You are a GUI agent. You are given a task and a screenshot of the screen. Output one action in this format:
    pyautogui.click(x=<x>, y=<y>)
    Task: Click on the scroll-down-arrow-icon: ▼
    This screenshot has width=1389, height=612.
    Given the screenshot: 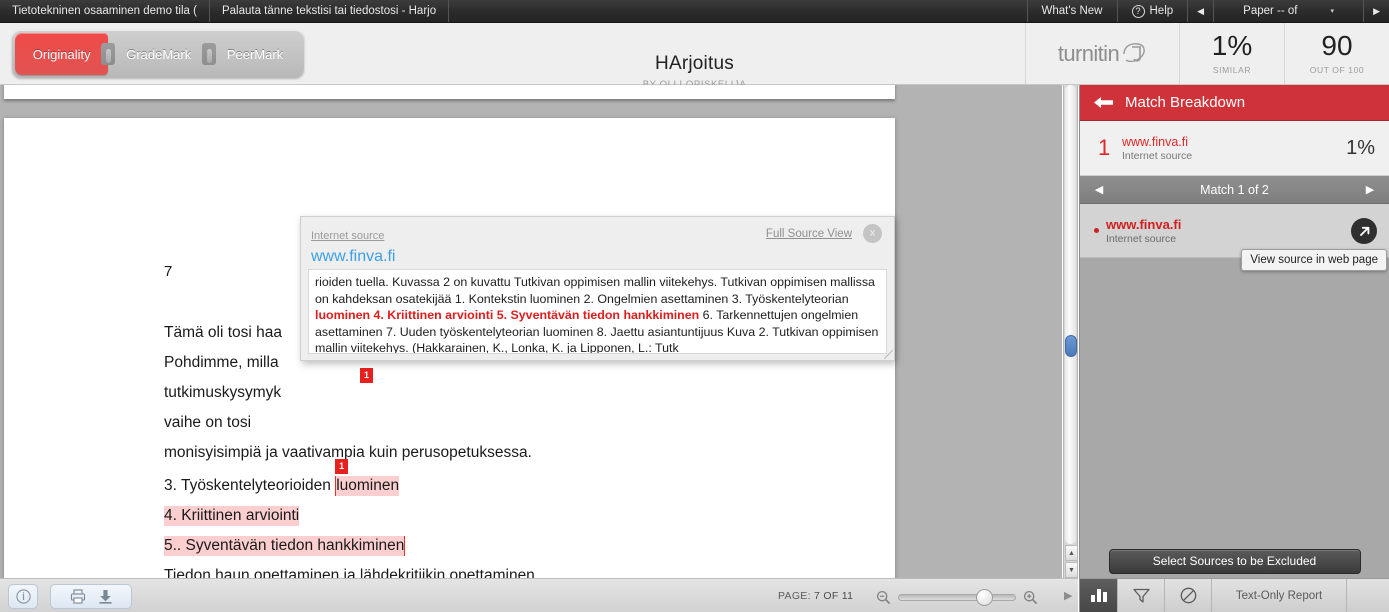 What is the action you would take?
    pyautogui.click(x=1071, y=570)
    